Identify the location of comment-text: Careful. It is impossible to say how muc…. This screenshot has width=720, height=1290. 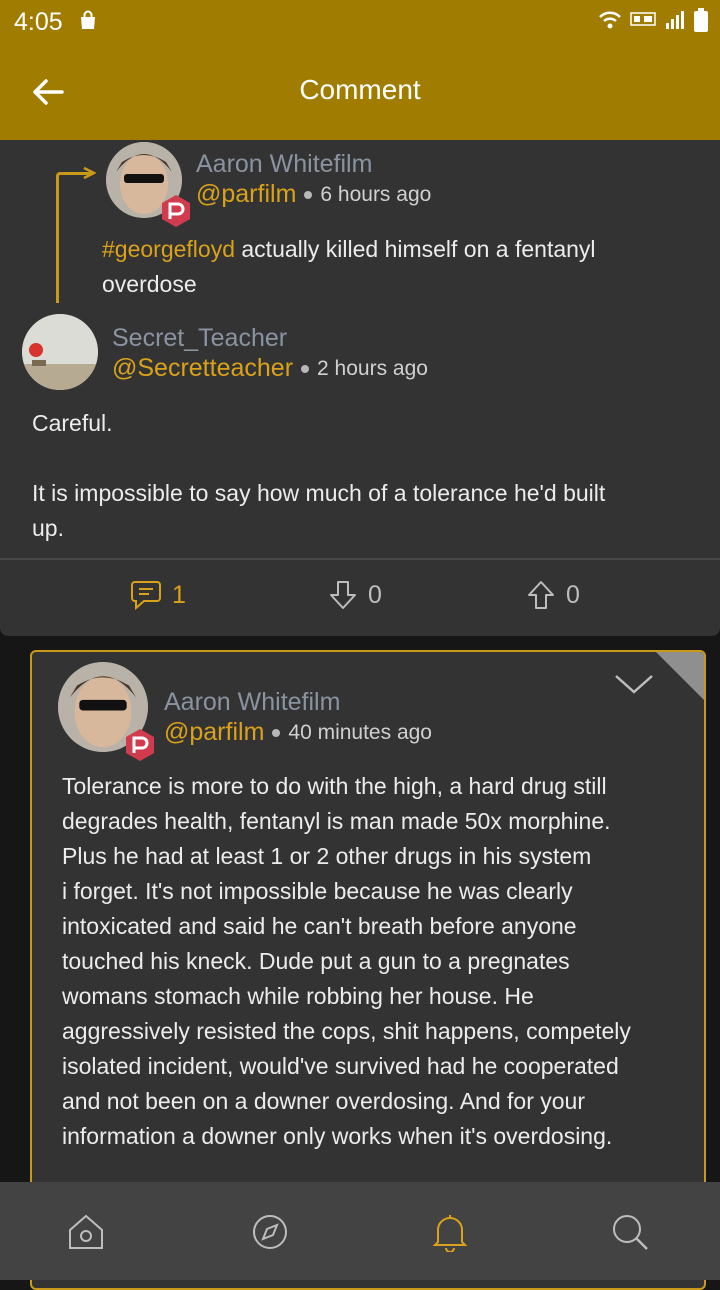
(318, 476).